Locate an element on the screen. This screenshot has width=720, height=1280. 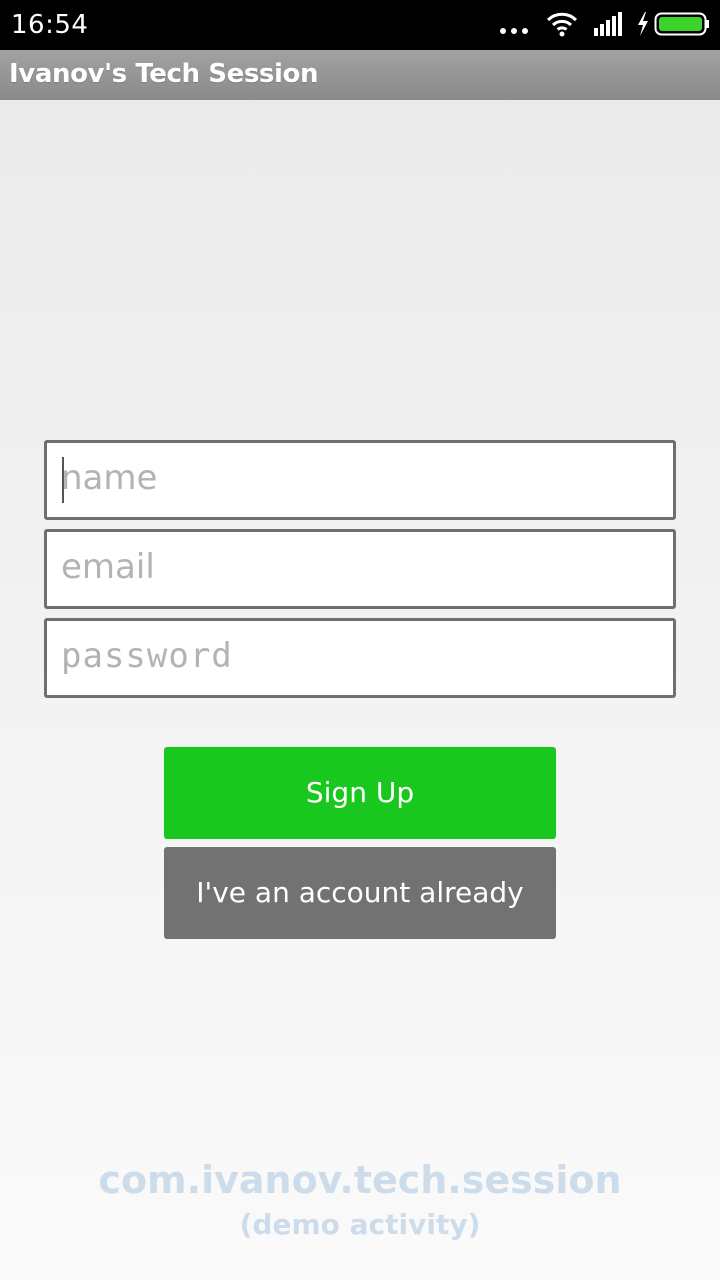
charging-bolt-icon is located at coordinates (643, 26).